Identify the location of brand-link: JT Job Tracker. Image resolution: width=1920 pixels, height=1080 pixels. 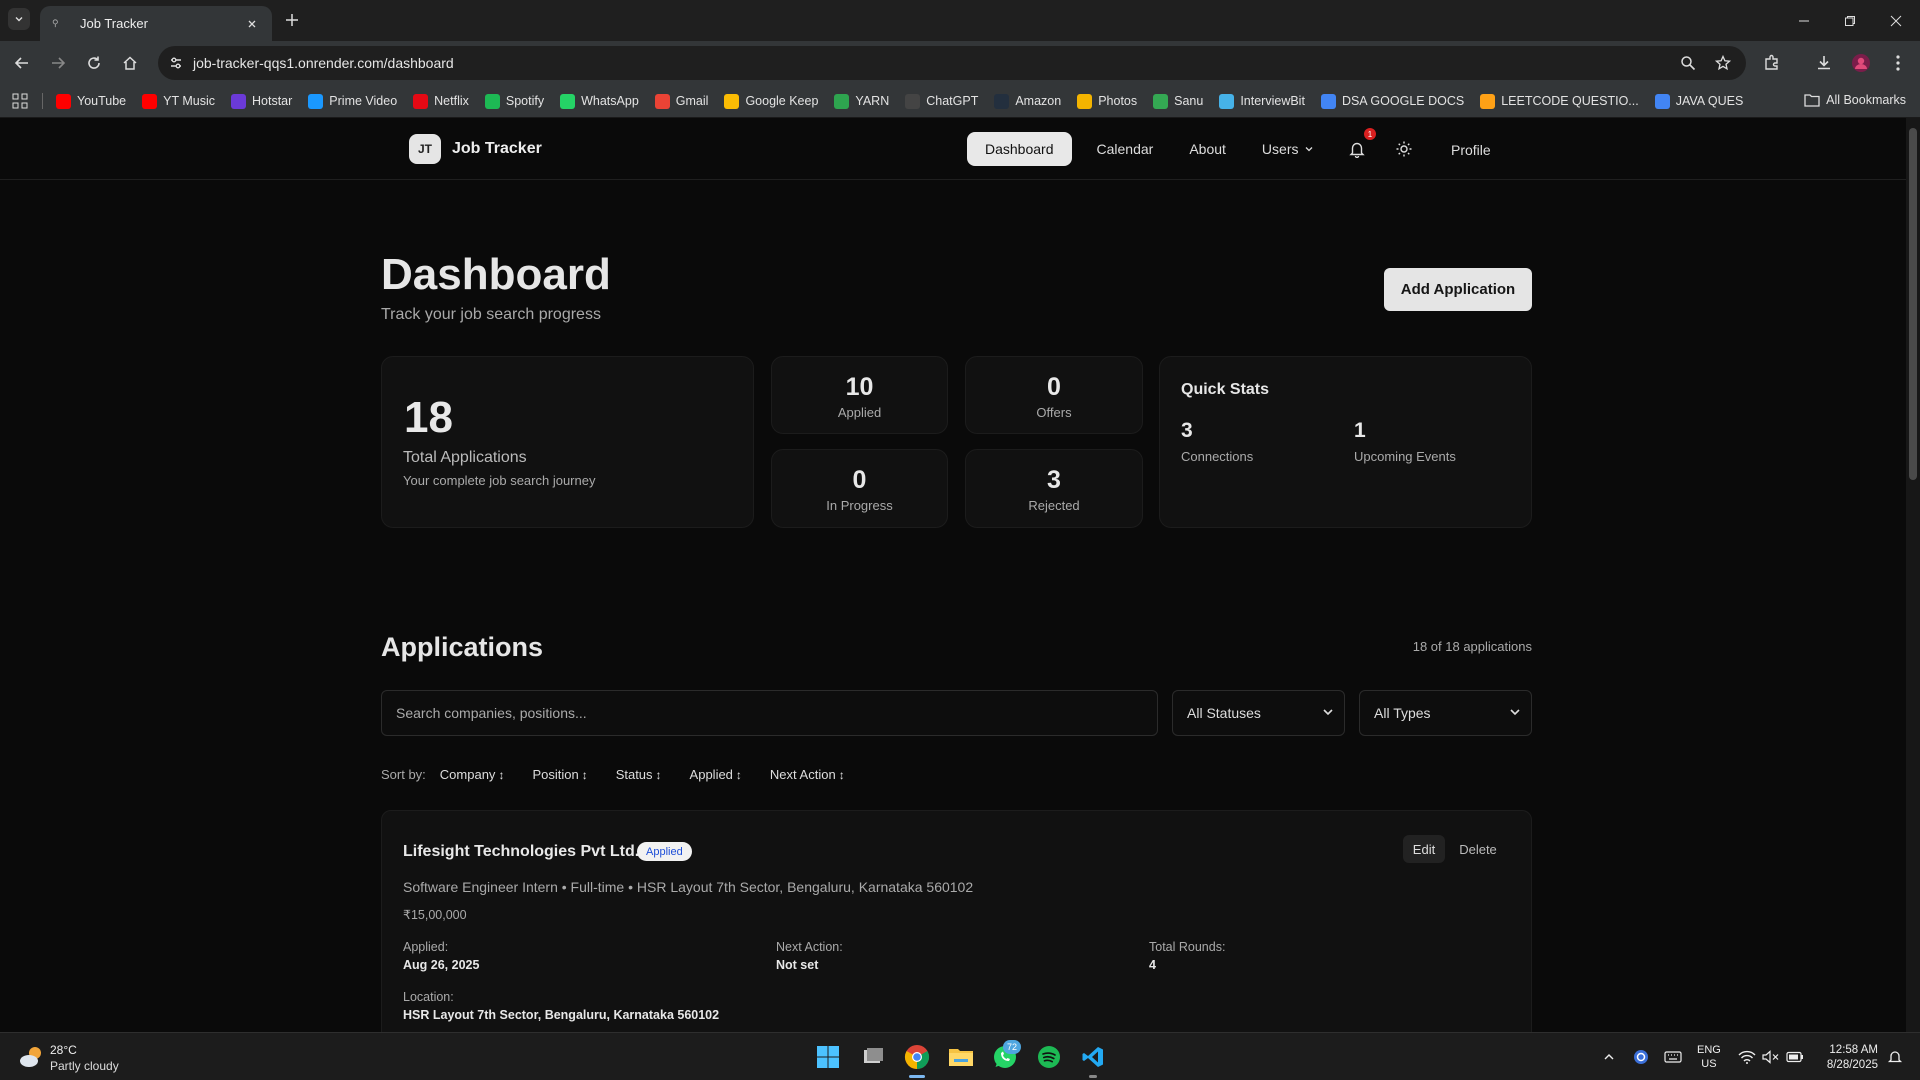
(475, 149).